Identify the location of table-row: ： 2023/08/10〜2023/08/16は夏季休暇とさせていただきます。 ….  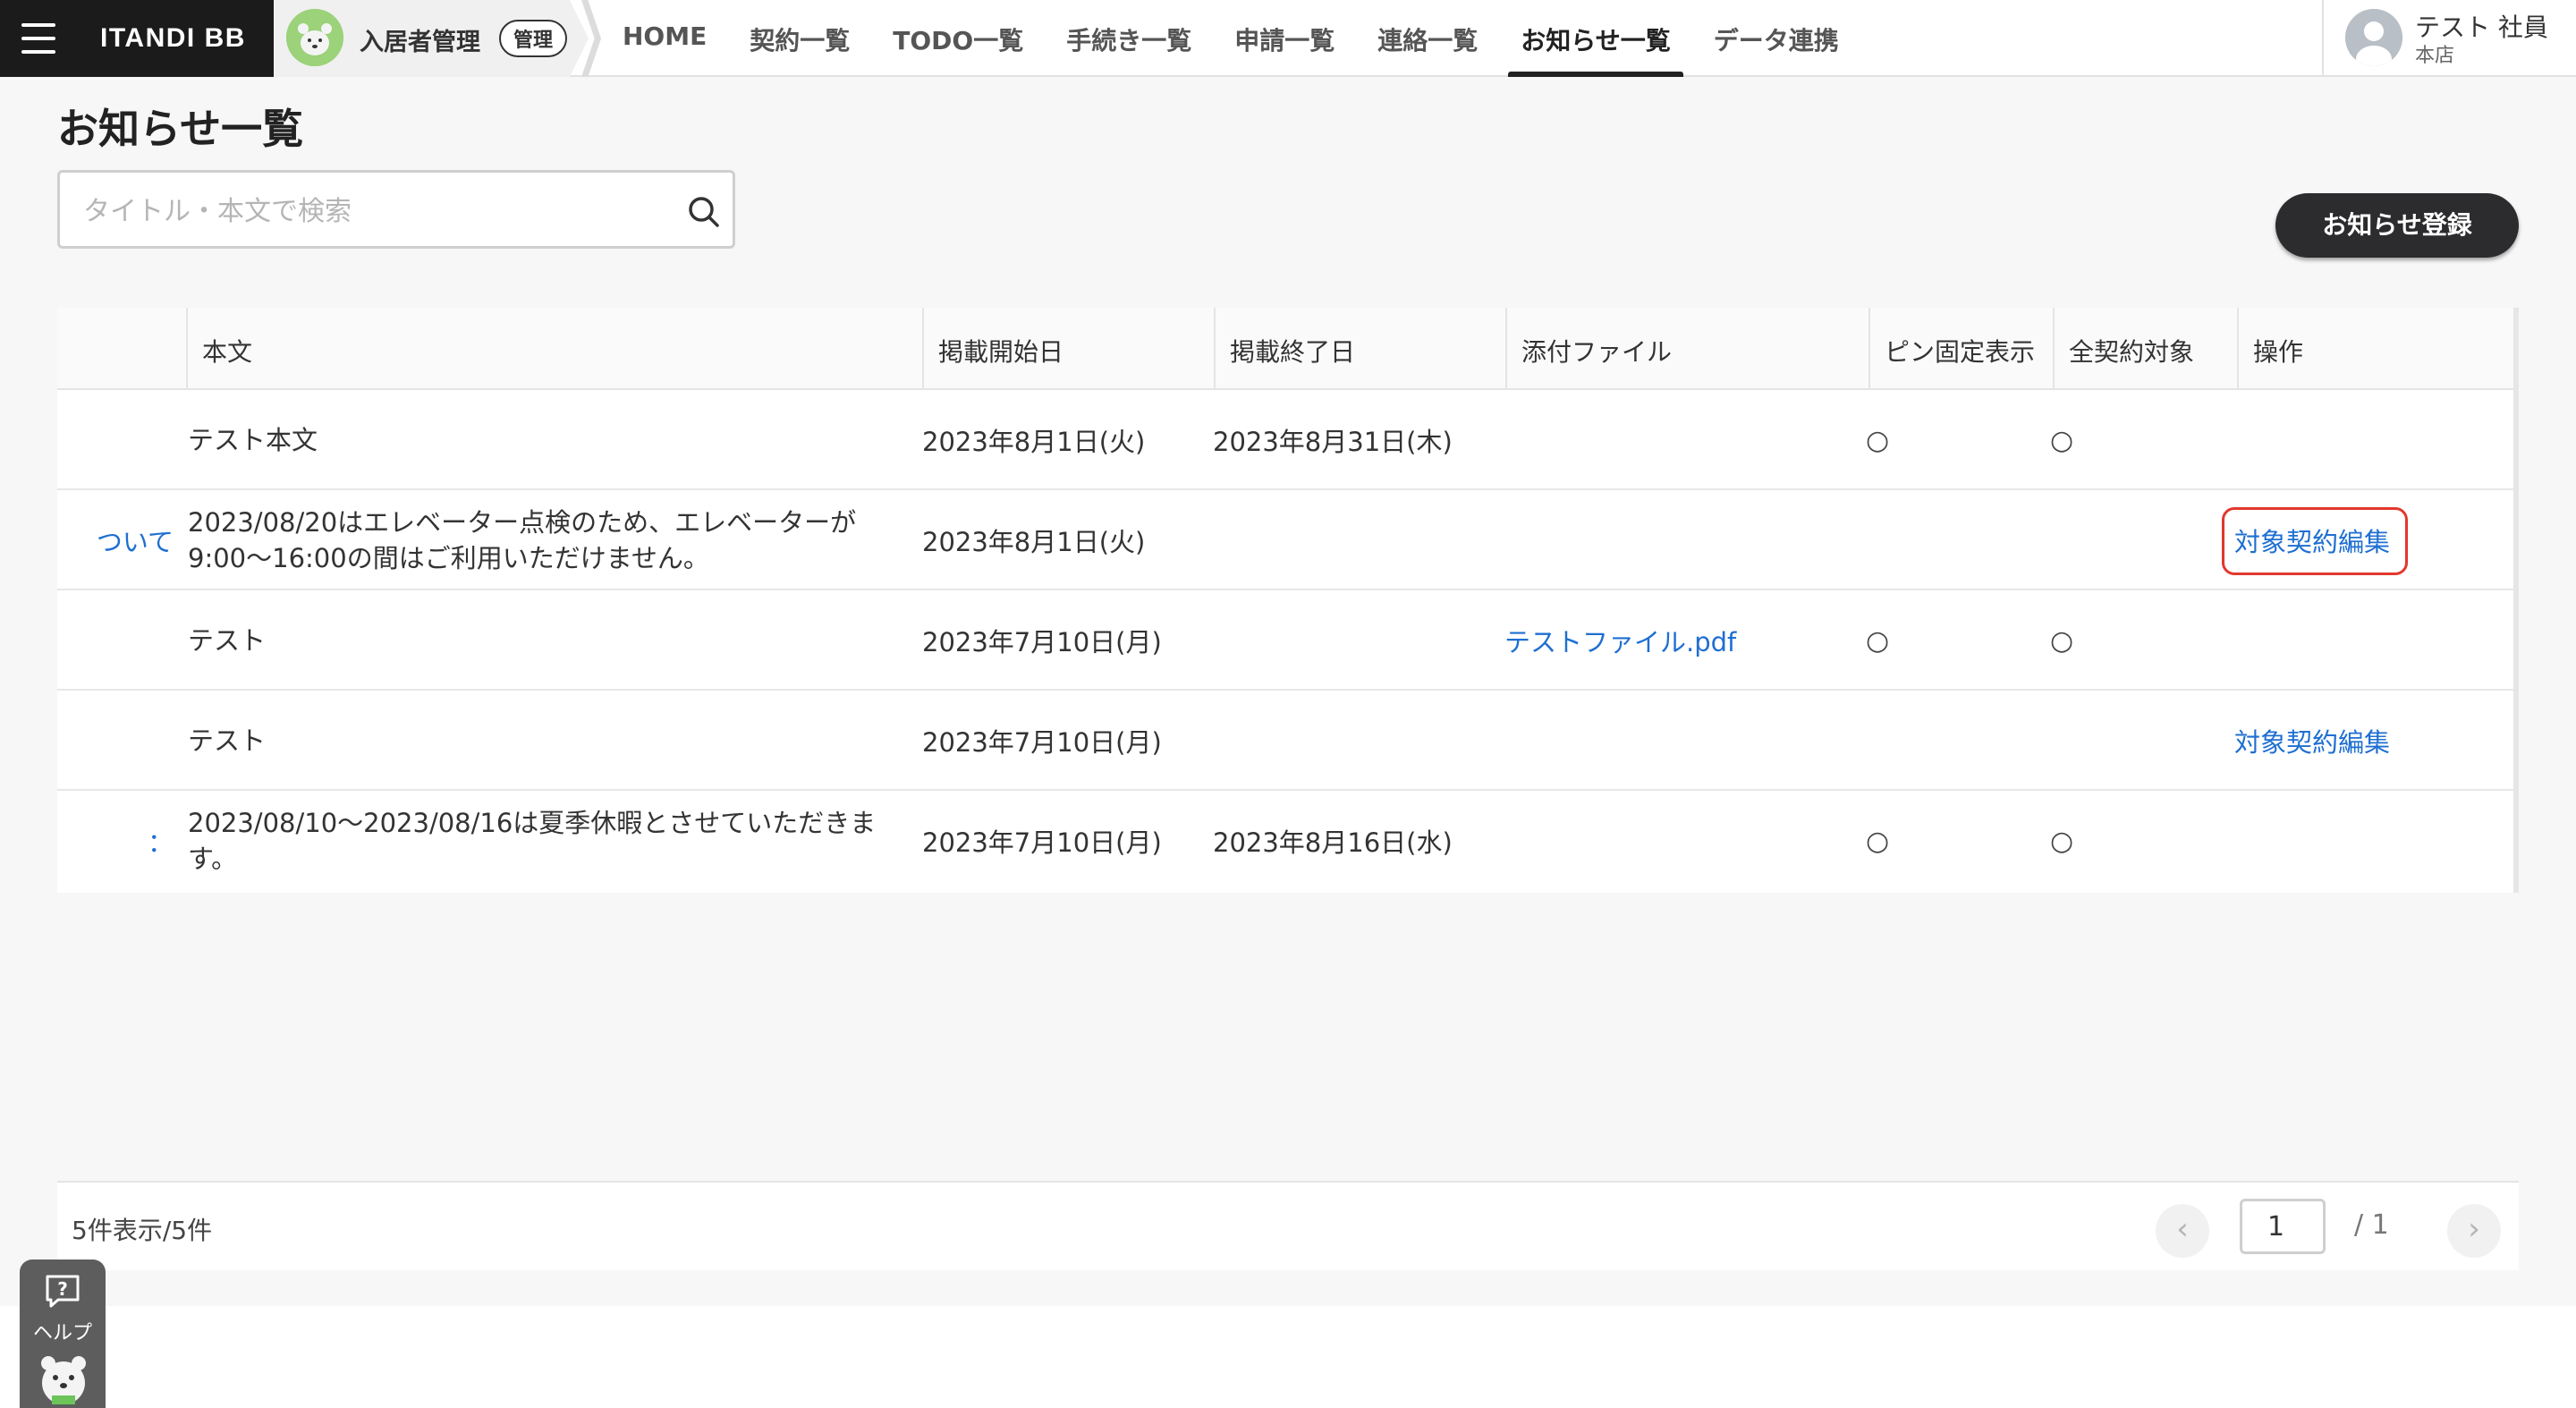
(1288, 841).